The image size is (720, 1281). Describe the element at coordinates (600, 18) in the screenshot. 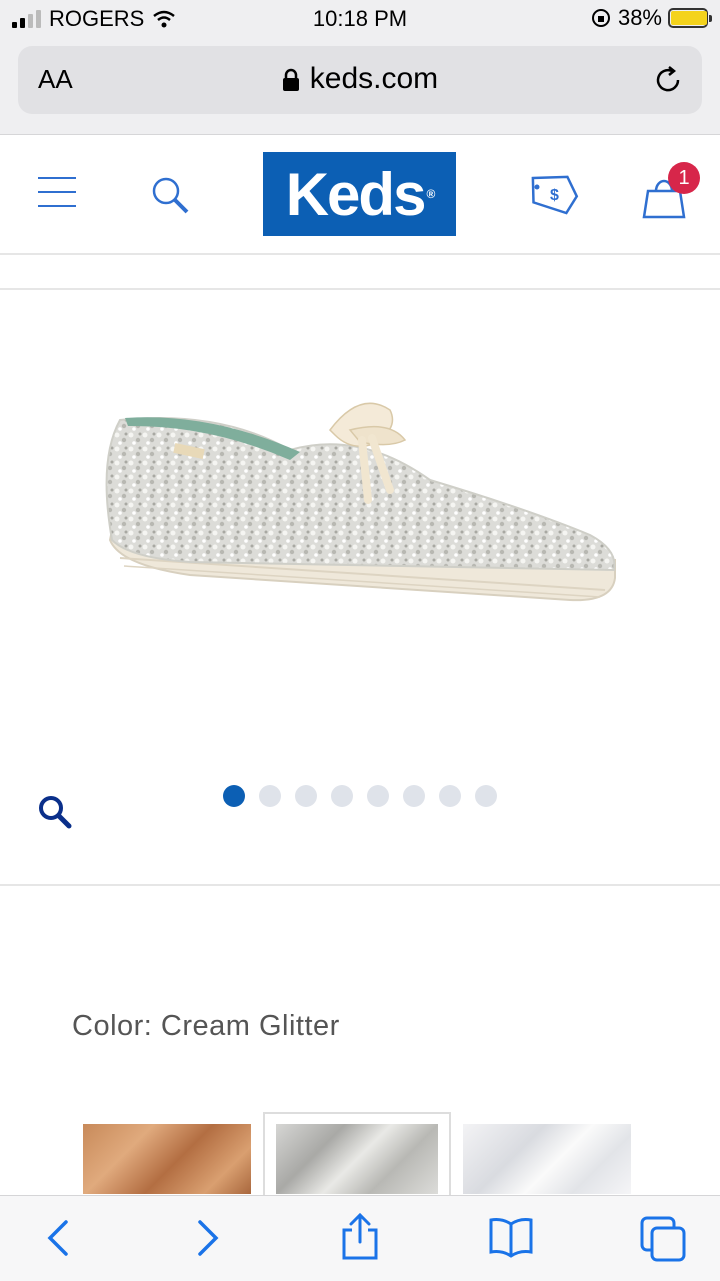

I see `orientation-lock-icon` at that location.